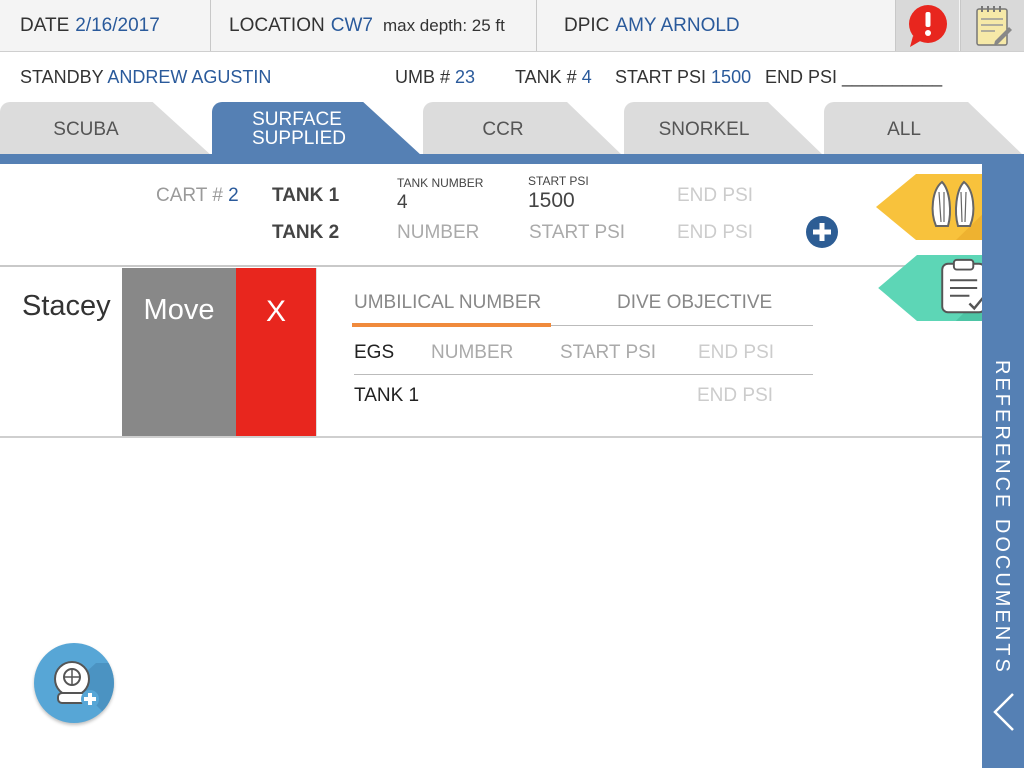 This screenshot has height=768, width=1024. Describe the element at coordinates (299, 129) in the screenshot. I see `tab-label: SURFACE SUPPLIED` at that location.